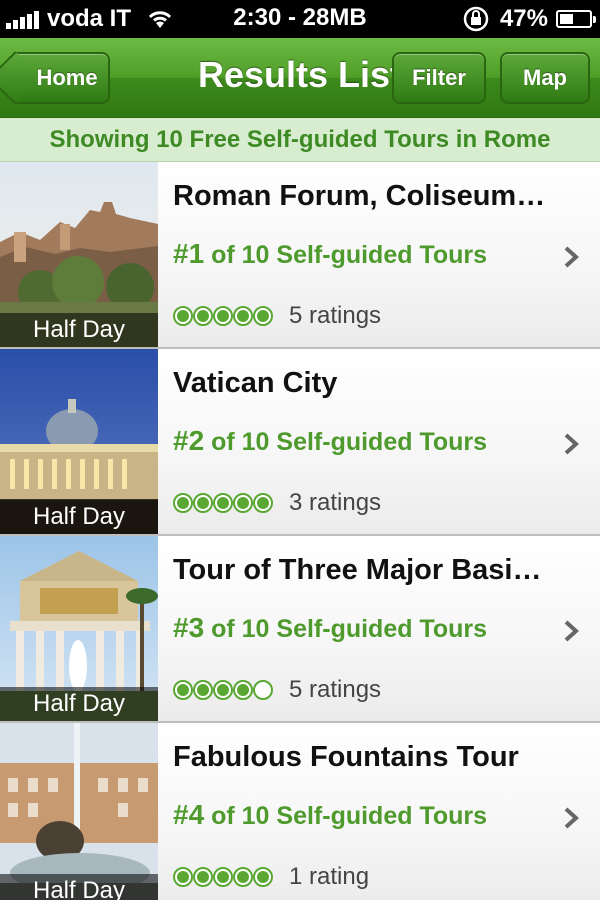 Image resolution: width=600 pixels, height=900 pixels. What do you see at coordinates (189, 440) in the screenshot?
I see `rank-number: #2` at bounding box center [189, 440].